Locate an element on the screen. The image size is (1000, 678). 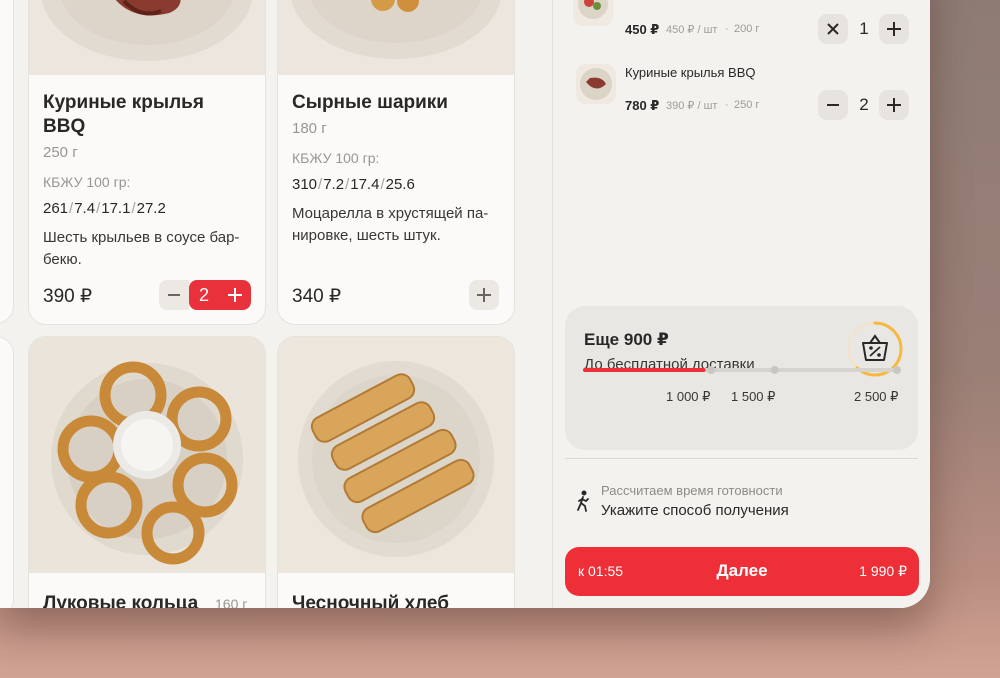
product-name: Луковые кольца is located at coordinates (121, 600).